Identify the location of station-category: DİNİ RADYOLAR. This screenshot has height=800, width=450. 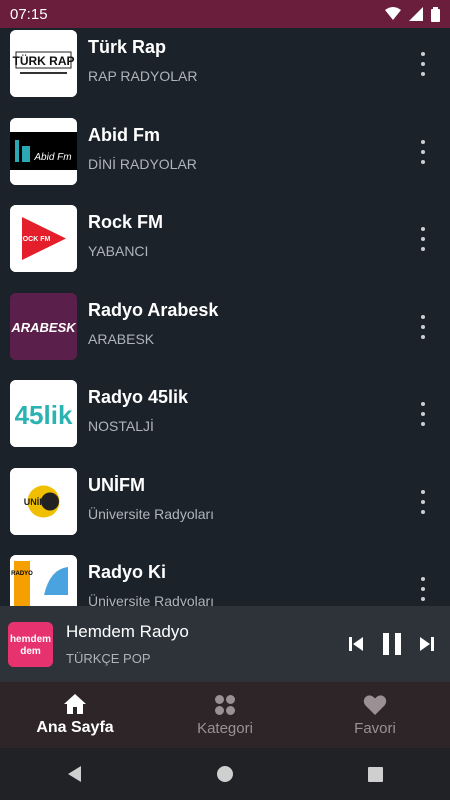
(142, 163).